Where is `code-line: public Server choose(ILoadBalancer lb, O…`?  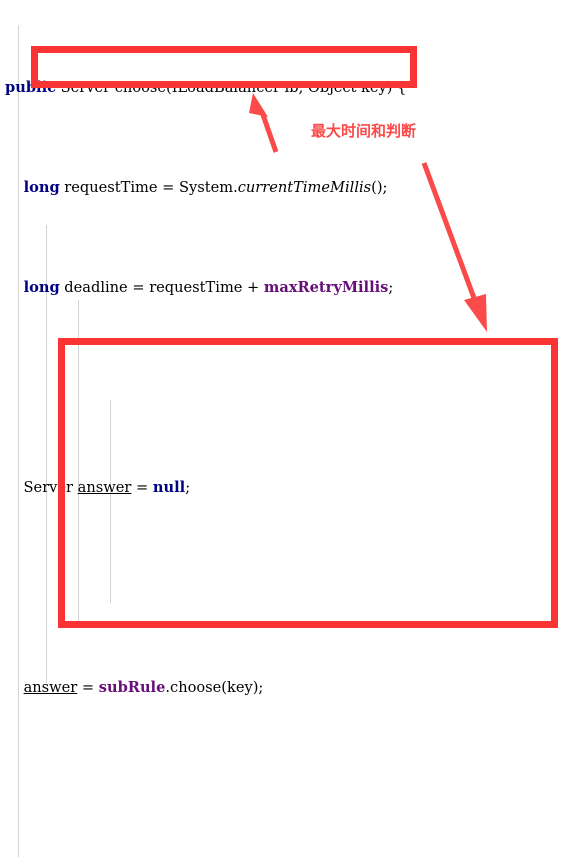
code-line: public Server choose(ILoadBalancer lb, O… is located at coordinates (206, 87).